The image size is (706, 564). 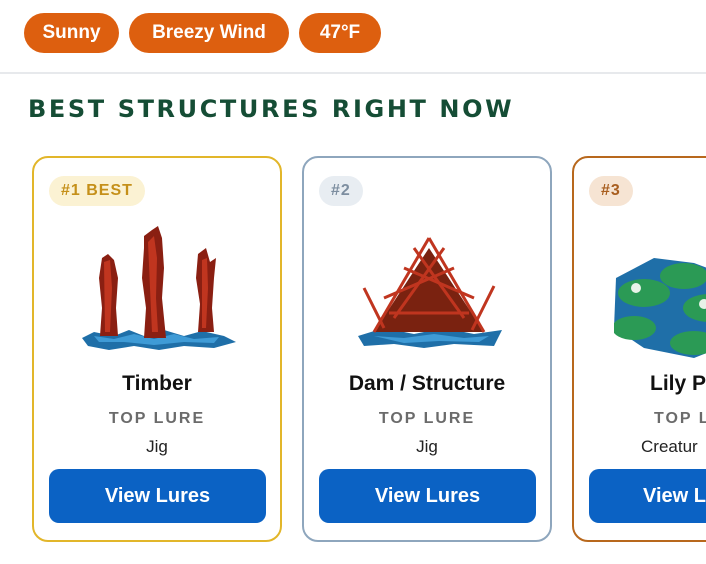 I want to click on rank-badge: #1 BEST, so click(x=97, y=191).